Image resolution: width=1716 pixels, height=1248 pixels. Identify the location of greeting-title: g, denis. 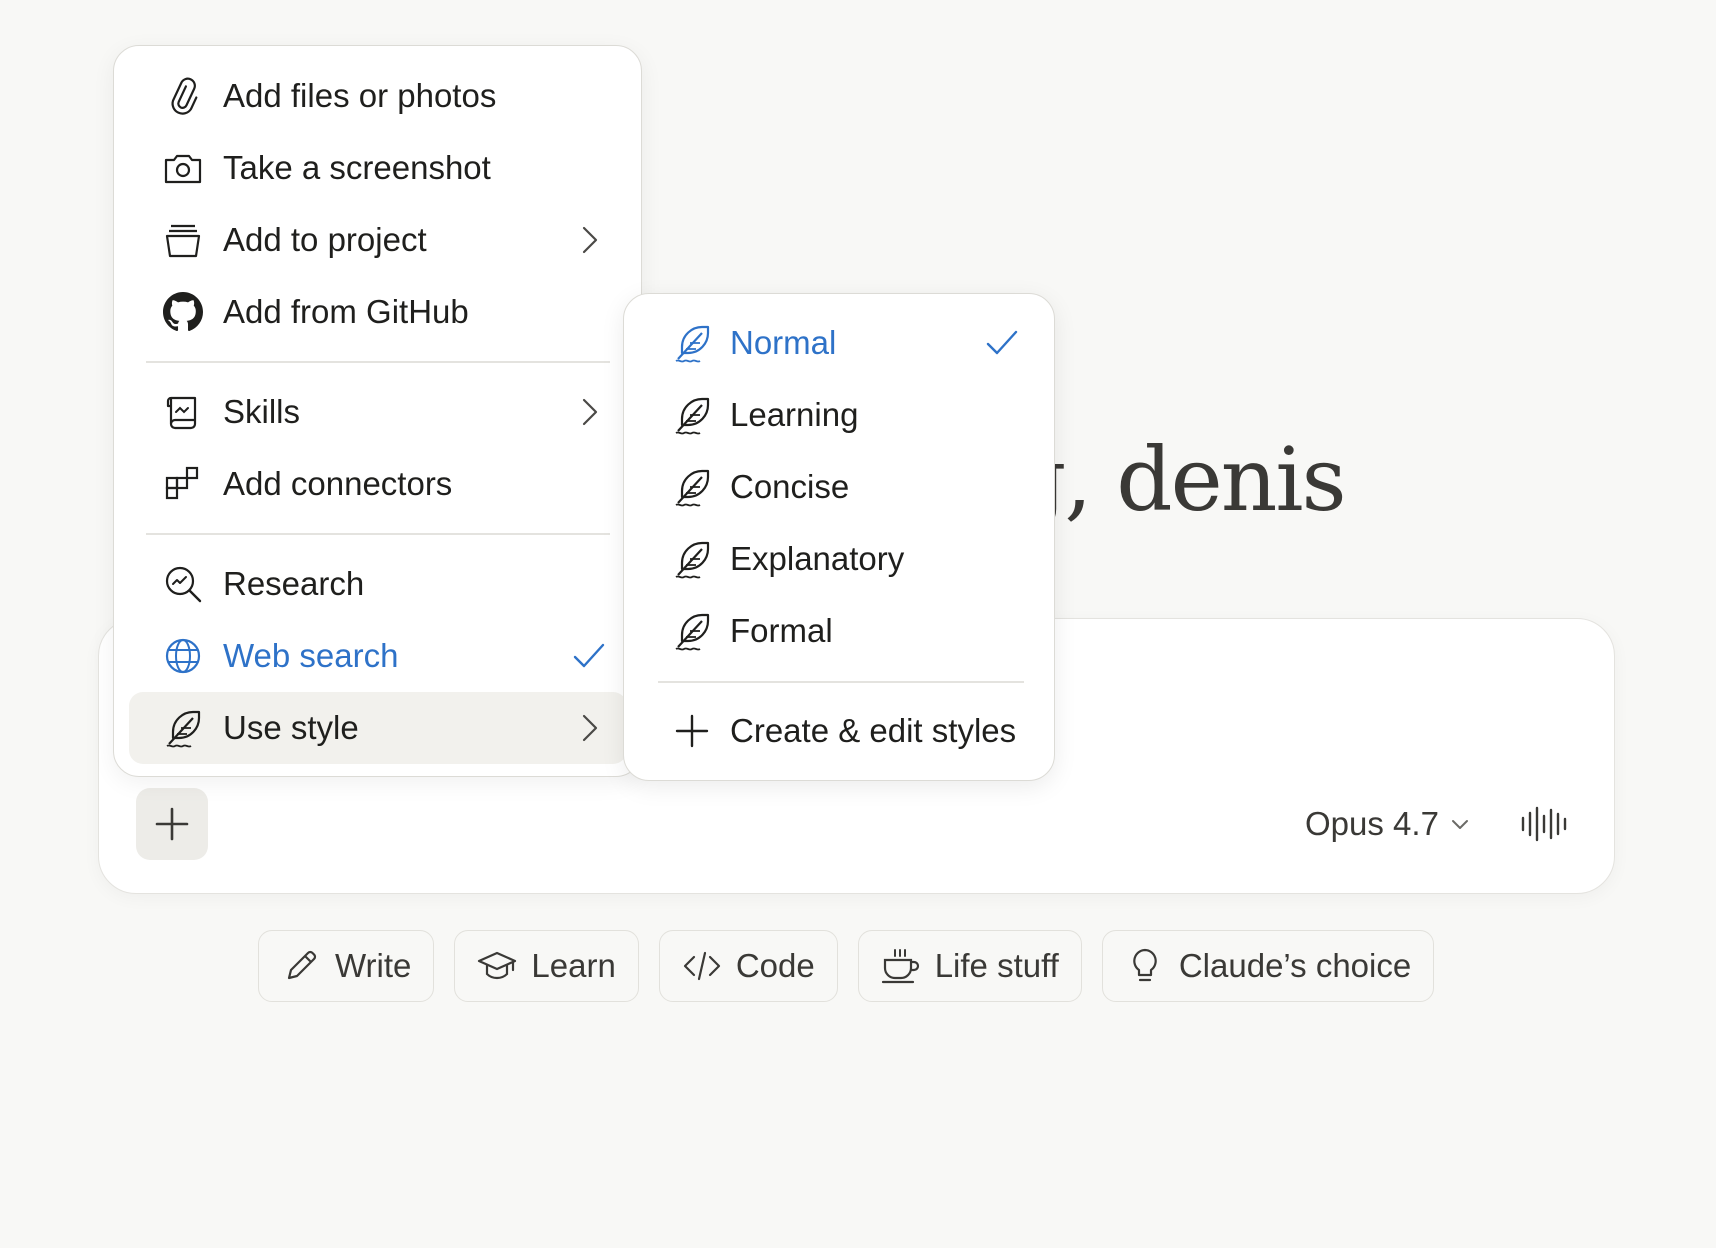
(1178, 479).